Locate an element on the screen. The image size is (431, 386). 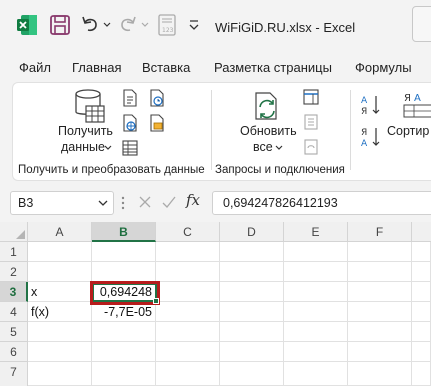
confirm-entry-icon is located at coordinates (169, 202).